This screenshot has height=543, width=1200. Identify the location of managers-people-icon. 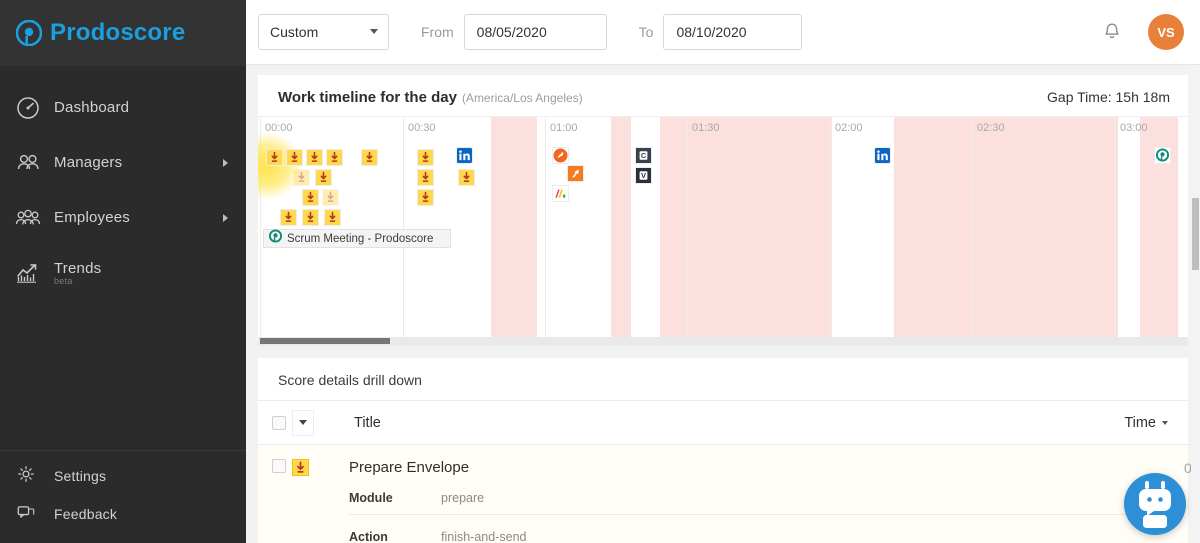
(28, 163).